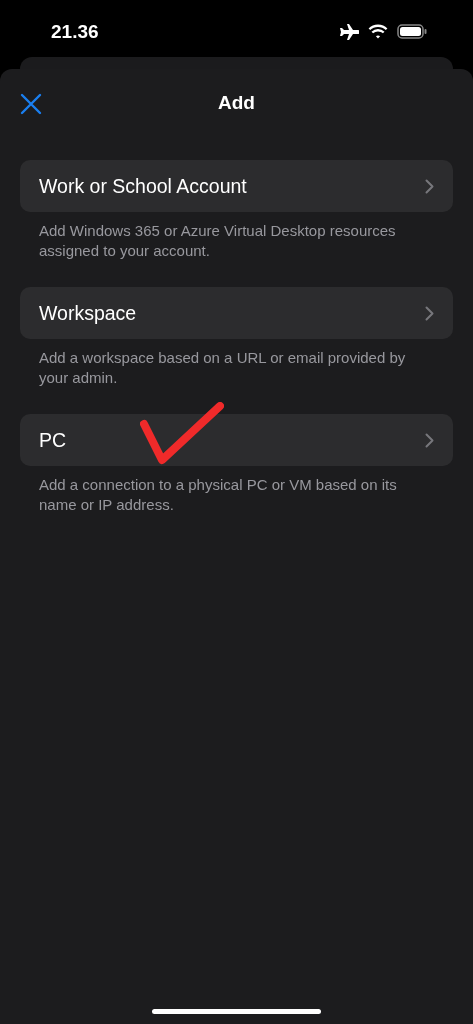  What do you see at coordinates (217, 241) in the screenshot?
I see `option-description: Add Windows 365 or Azure Virtual Desktop resources assigned to your account.` at bounding box center [217, 241].